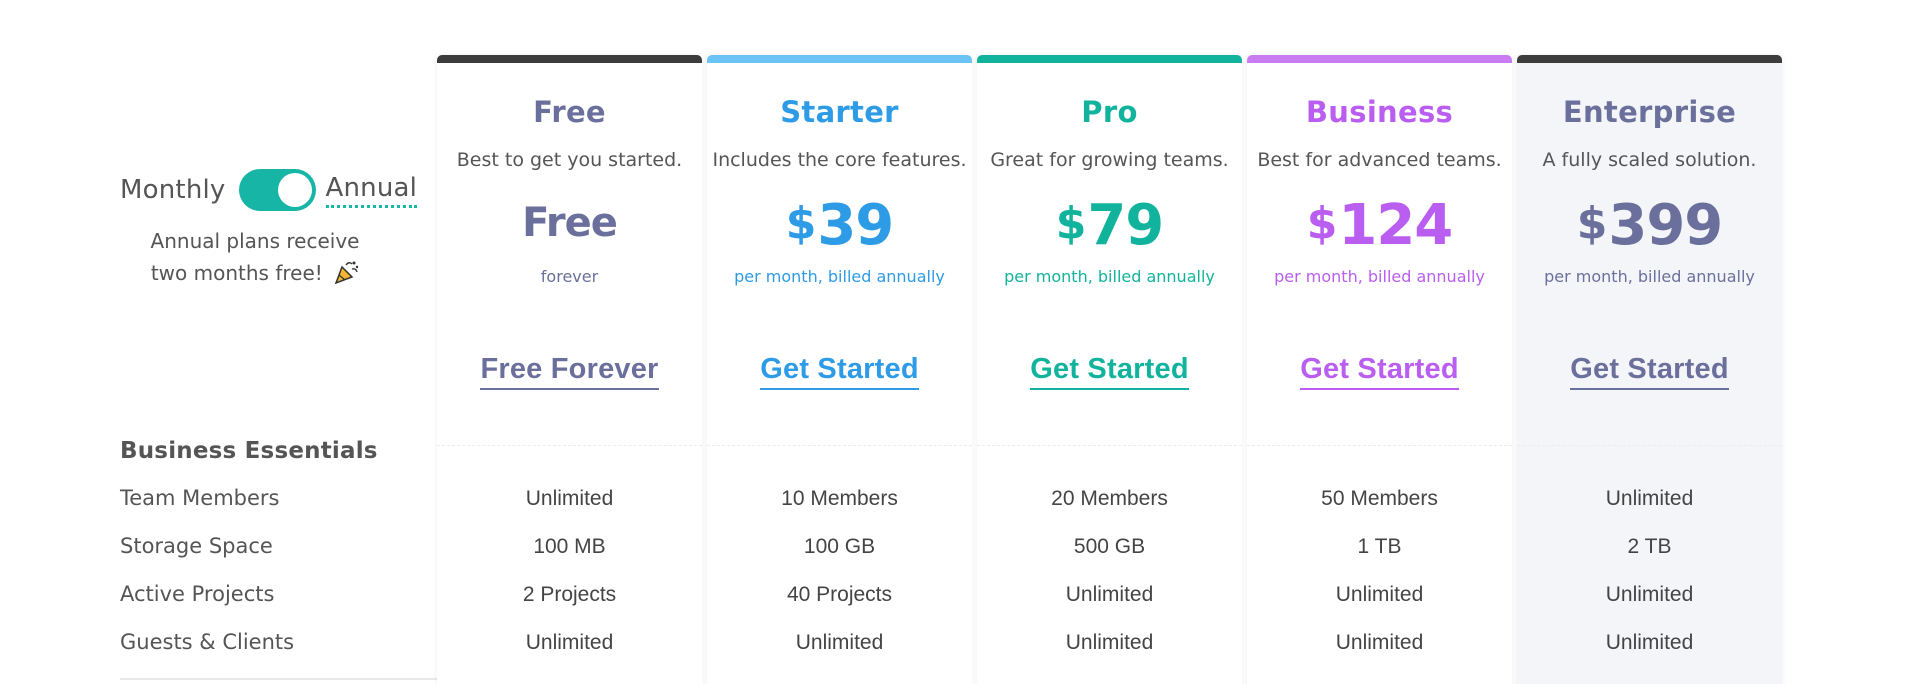 The image size is (1920, 684). I want to click on plan-price: $79, so click(1109, 225).